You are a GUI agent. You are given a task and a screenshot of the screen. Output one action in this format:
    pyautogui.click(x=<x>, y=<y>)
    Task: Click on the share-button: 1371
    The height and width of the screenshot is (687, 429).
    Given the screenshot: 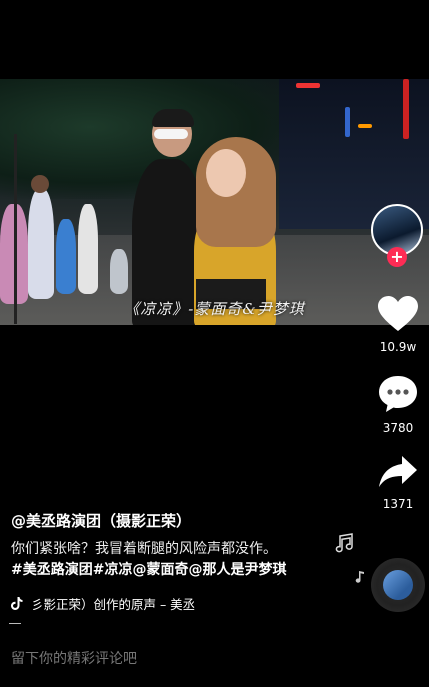 What is the action you would take?
    pyautogui.click(x=398, y=483)
    